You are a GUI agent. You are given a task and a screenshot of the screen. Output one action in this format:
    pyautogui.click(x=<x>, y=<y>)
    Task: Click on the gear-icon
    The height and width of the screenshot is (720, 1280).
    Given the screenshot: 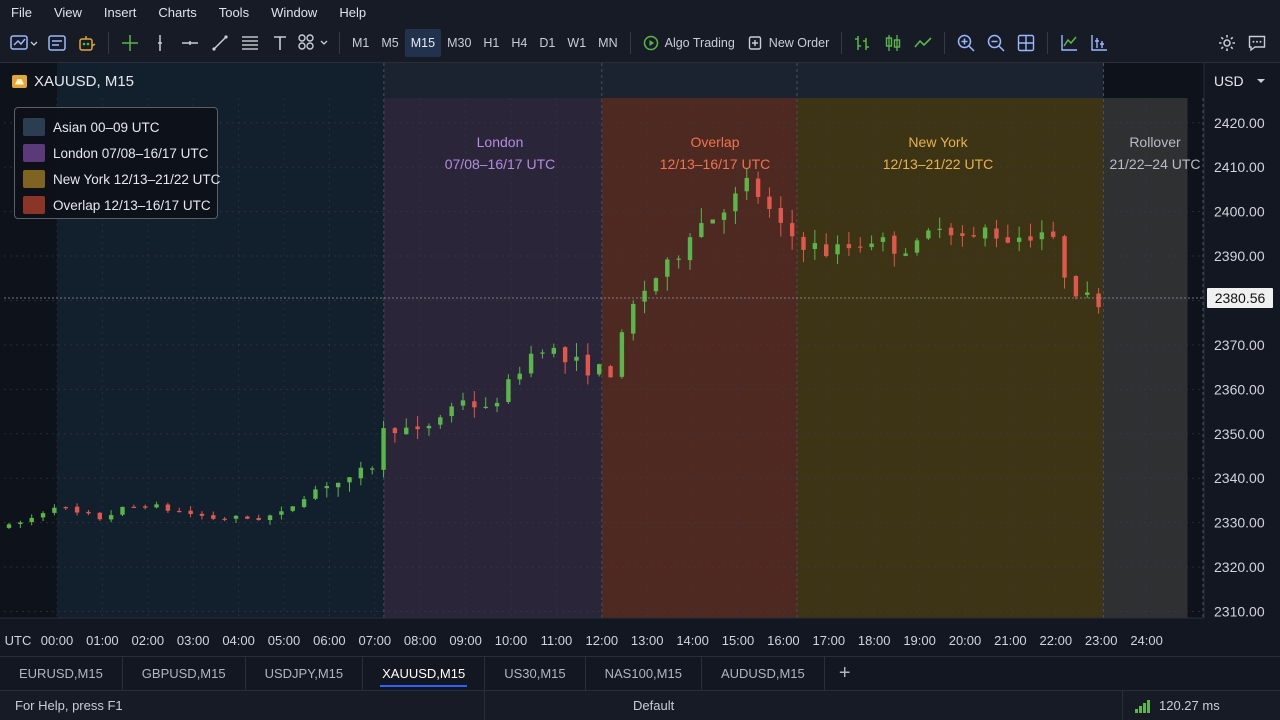 What is the action you would take?
    pyautogui.click(x=1227, y=43)
    